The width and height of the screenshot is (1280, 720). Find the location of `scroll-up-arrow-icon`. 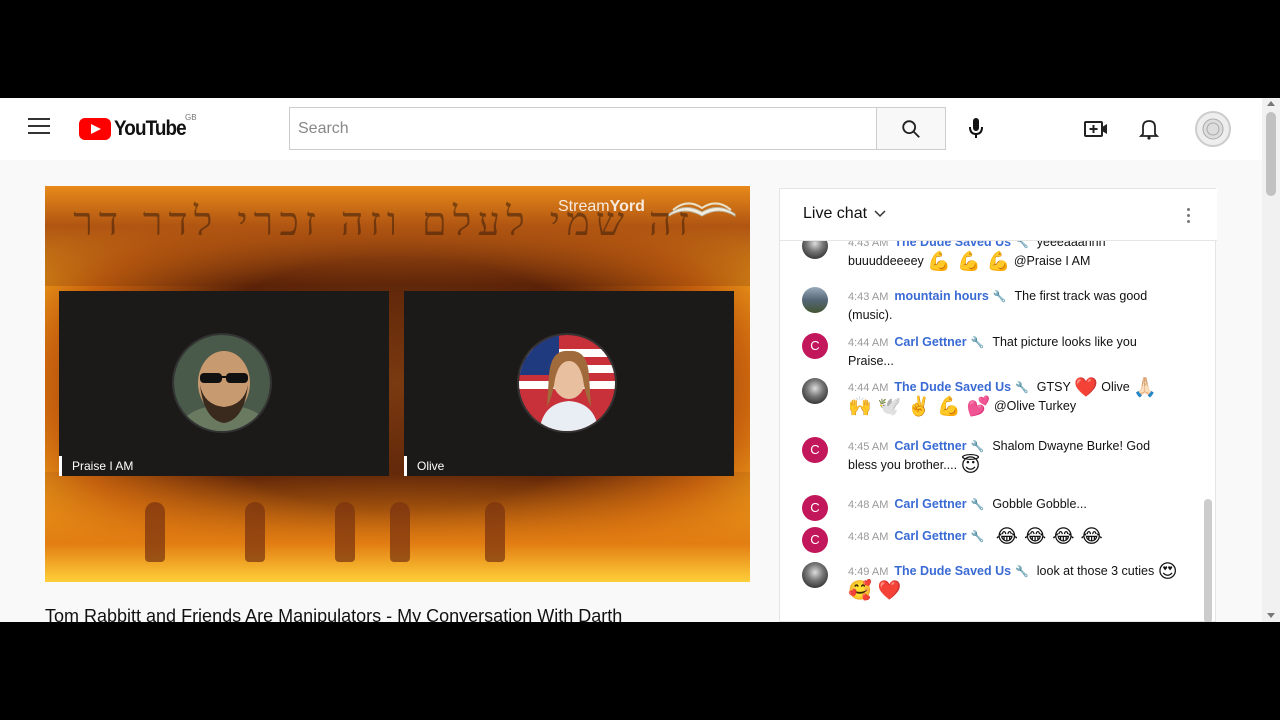

scroll-up-arrow-icon is located at coordinates (1271, 103).